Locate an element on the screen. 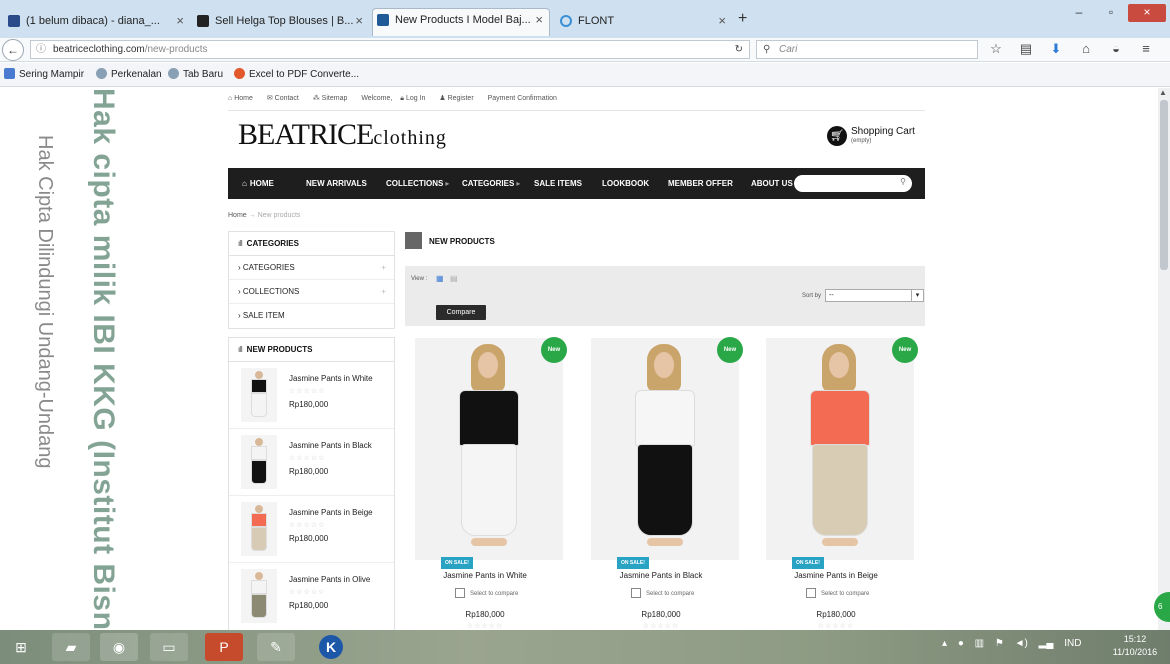  home-icon: ⌂ is located at coordinates (1086, 49).